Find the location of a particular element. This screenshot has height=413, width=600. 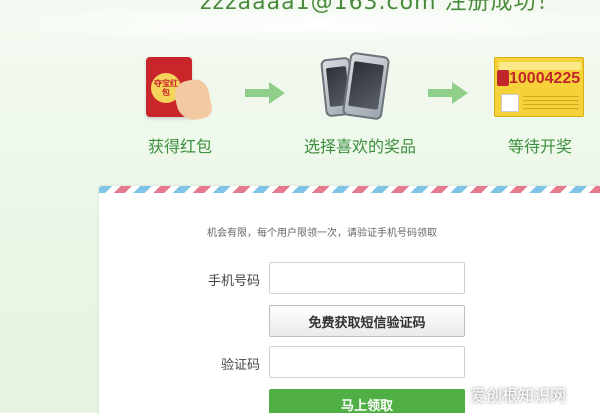

get-sms-code-button: 免费获取短信验证码 is located at coordinates (367, 321).